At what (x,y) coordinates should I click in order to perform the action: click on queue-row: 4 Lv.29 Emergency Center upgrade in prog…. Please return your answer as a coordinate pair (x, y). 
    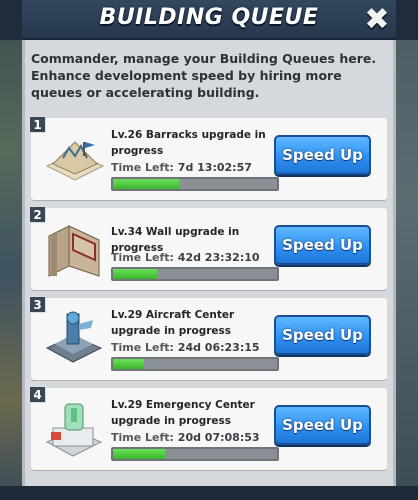
    Looking at the image, I should click on (208, 428).